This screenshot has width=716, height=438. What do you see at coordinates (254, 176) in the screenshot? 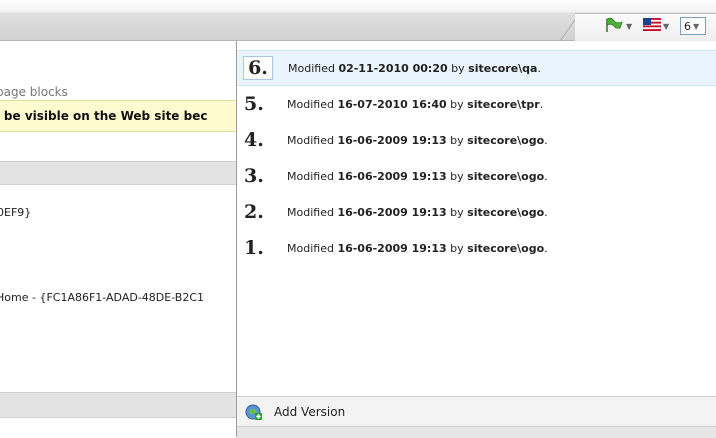
I see `version-number: 3.` at bounding box center [254, 176].